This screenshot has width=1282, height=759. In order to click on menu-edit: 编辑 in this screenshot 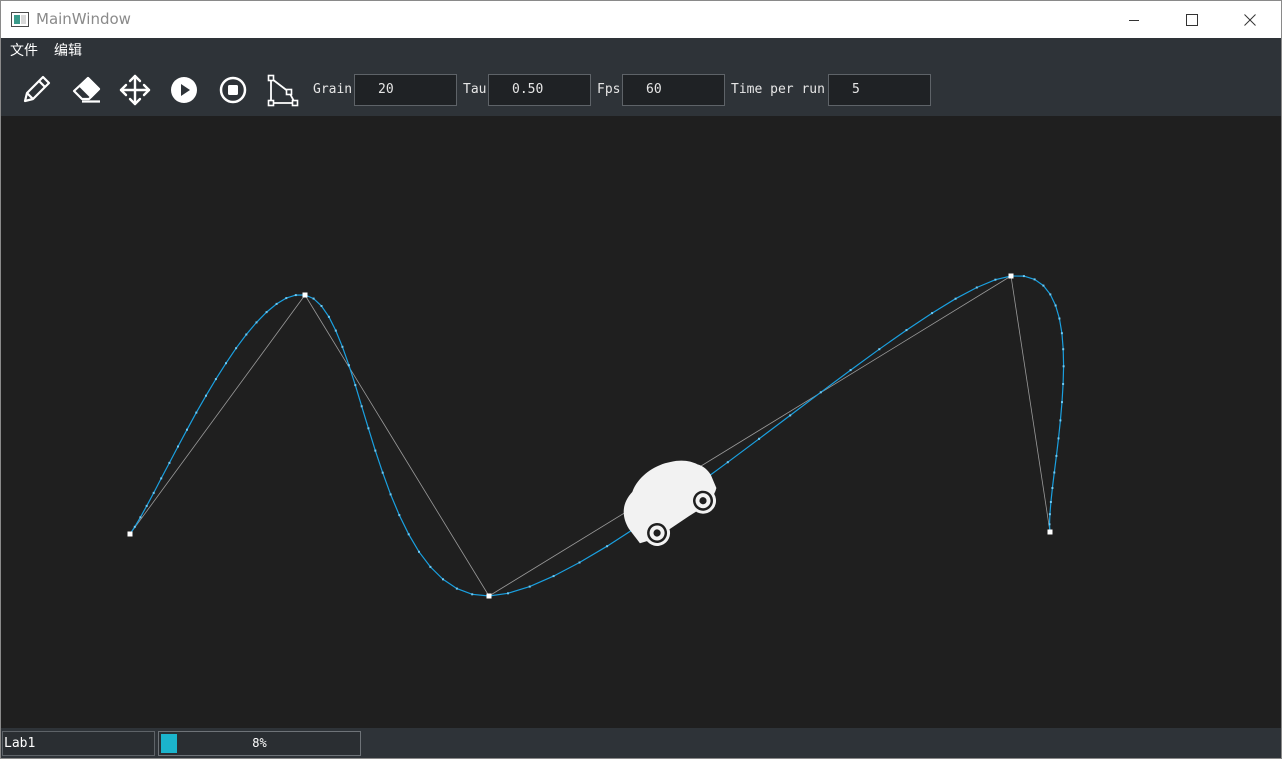, I will do `click(68, 51)`.